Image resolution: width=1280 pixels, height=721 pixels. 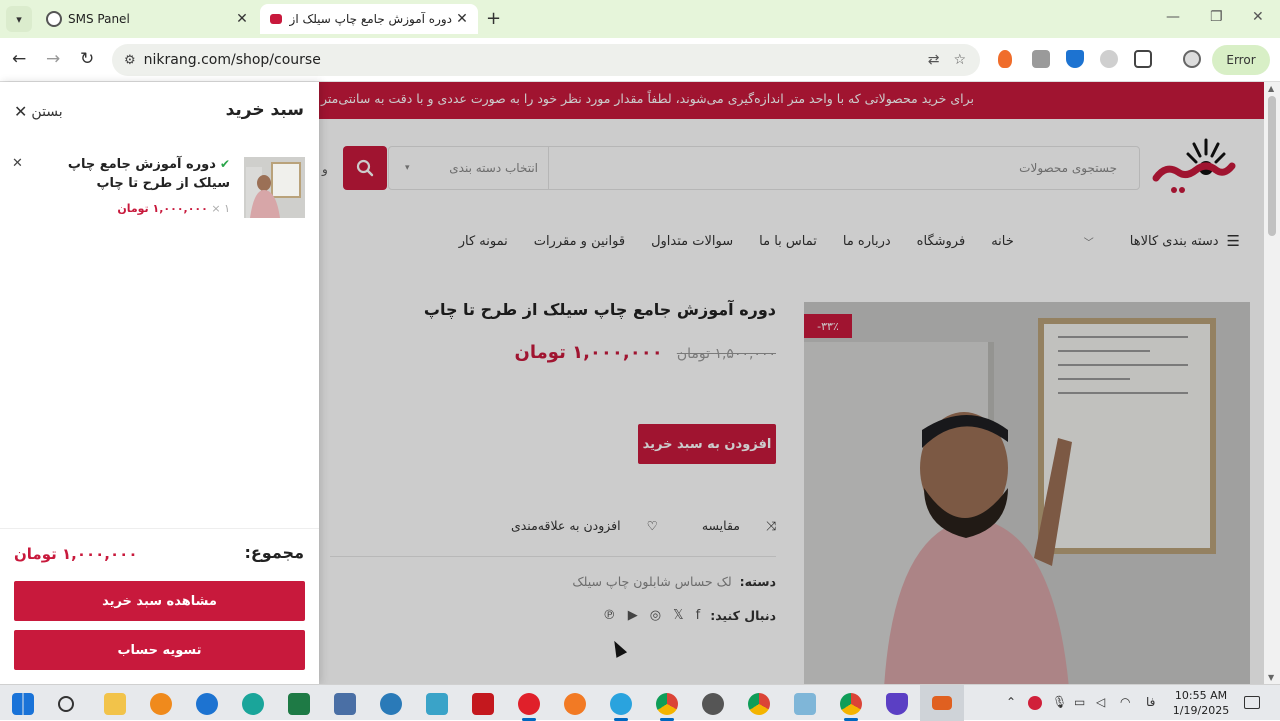 What do you see at coordinates (1201, 703) in the screenshot?
I see `system-clock: 10:55 AM 1/19/2025` at bounding box center [1201, 703].